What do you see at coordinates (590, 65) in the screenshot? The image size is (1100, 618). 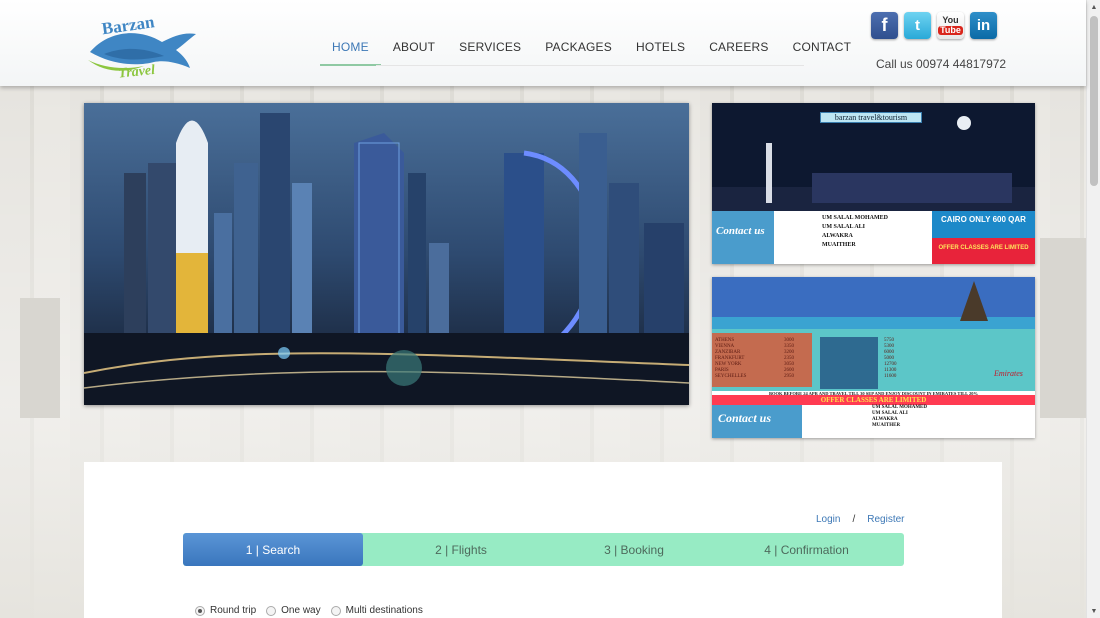 I see `nav-divider` at bounding box center [590, 65].